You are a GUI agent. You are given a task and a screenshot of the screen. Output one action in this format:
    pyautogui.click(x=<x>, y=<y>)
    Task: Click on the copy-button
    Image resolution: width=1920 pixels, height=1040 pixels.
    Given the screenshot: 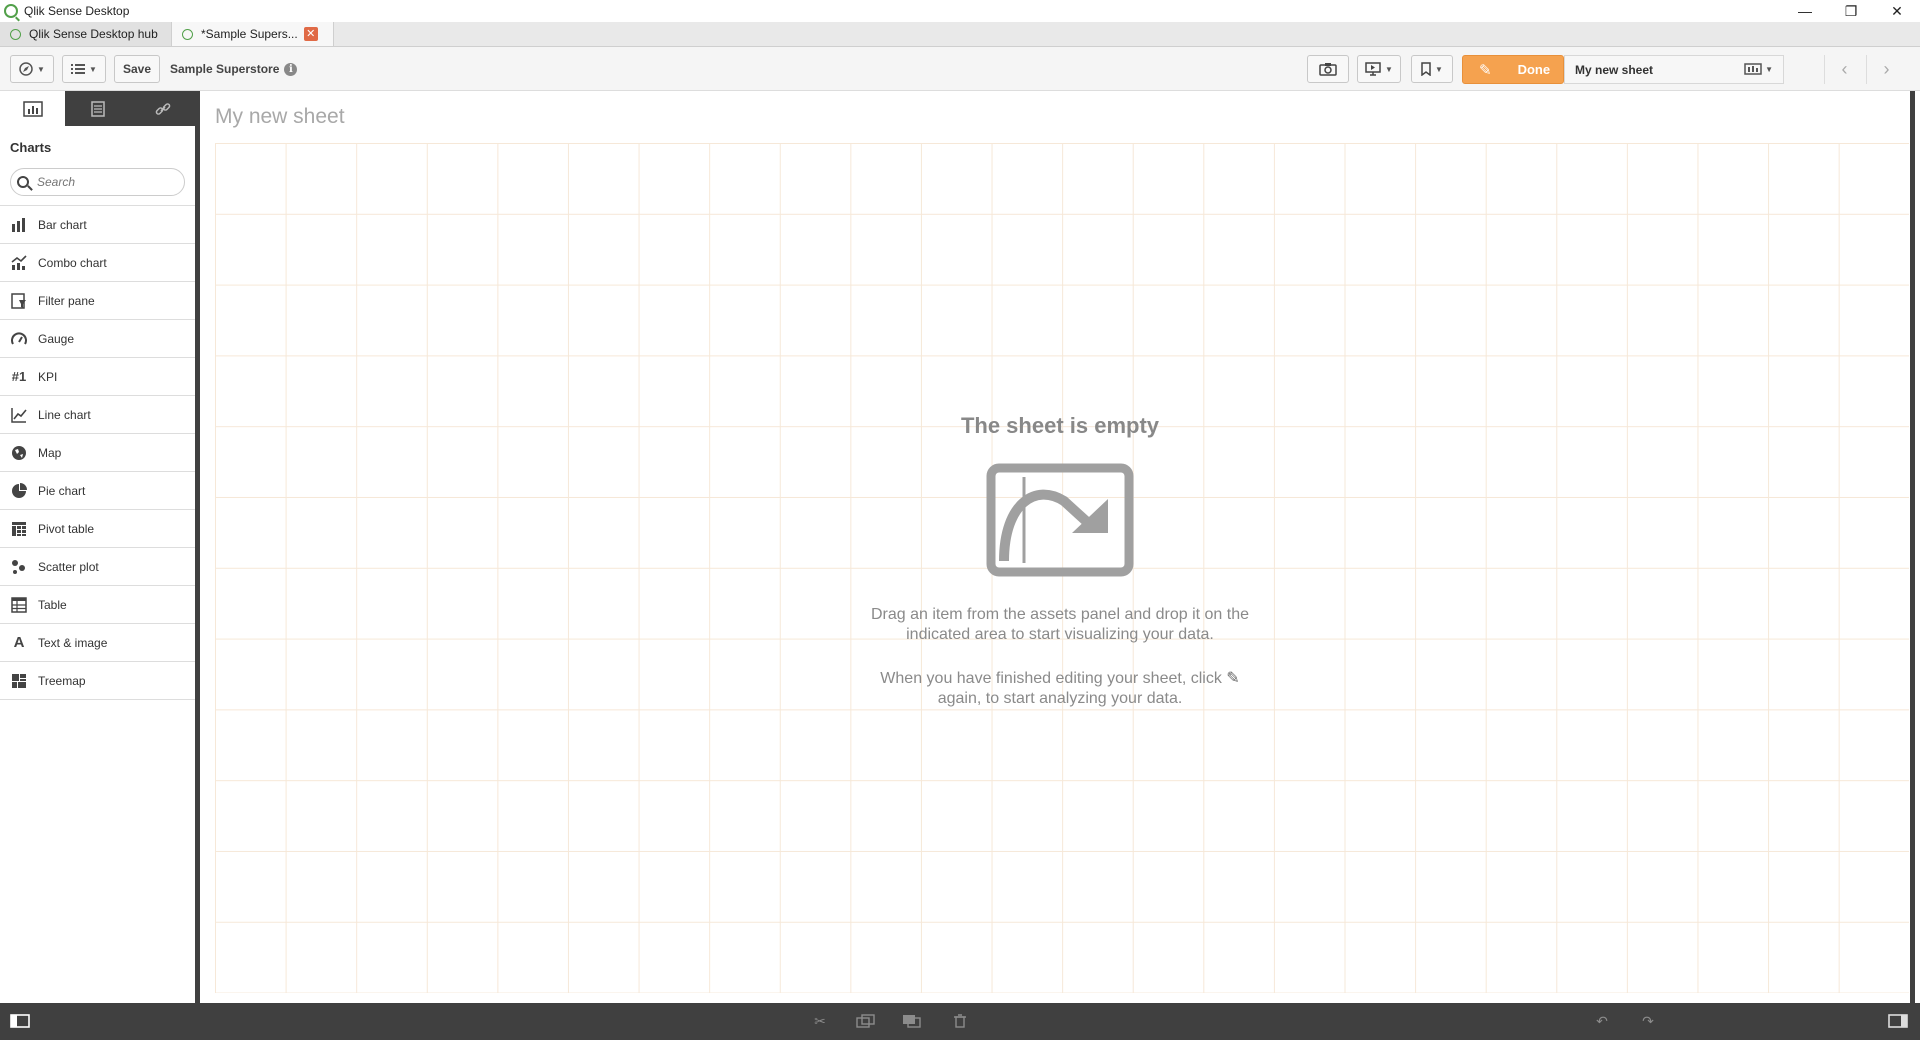 What is the action you would take?
    pyautogui.click(x=866, y=1021)
    